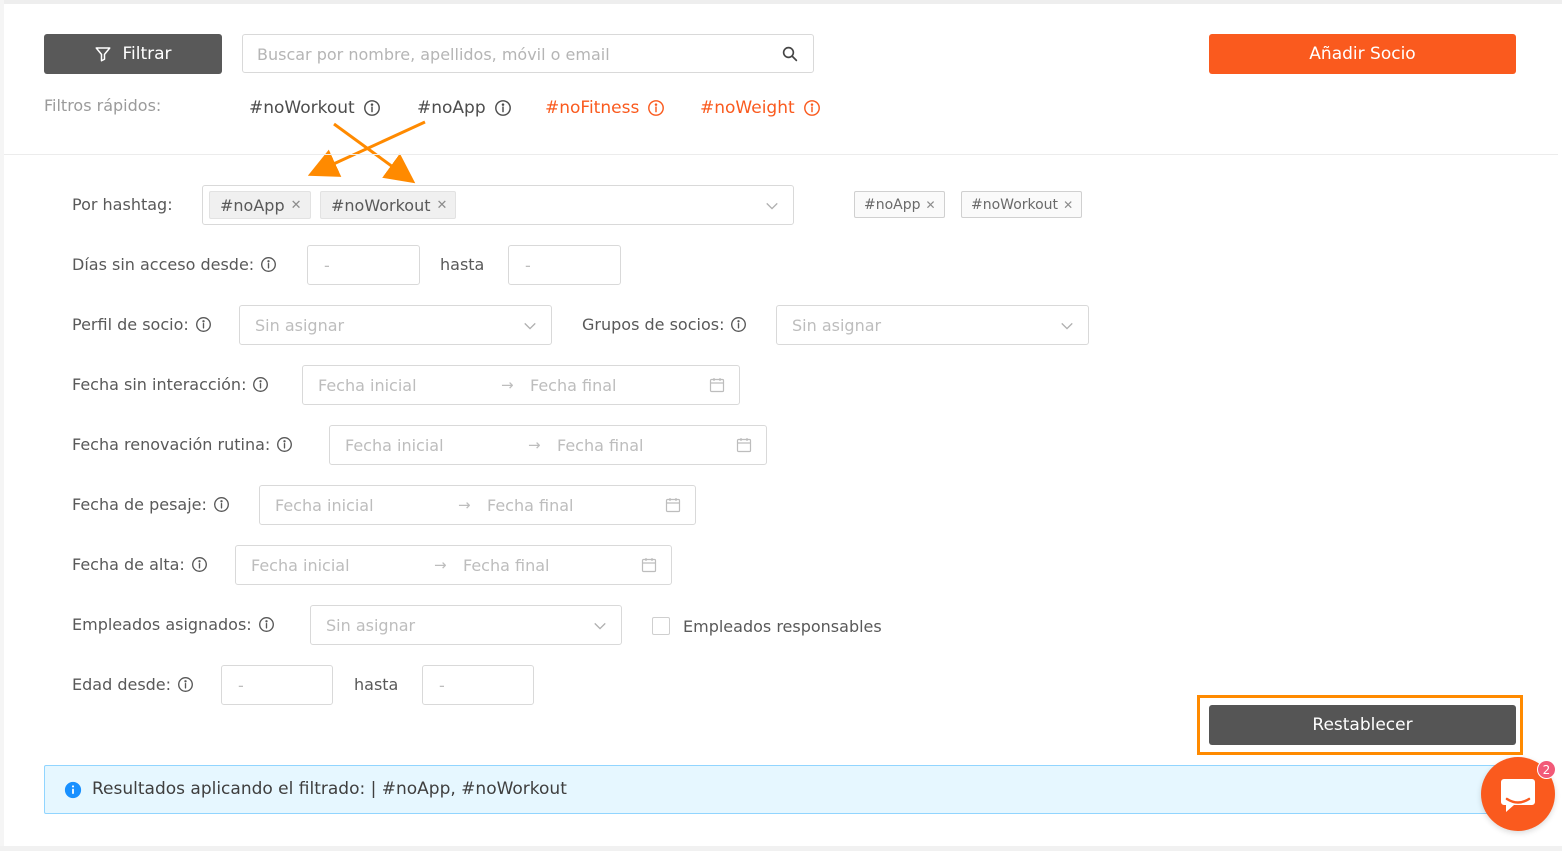 The width and height of the screenshot is (1562, 851). I want to click on quick-filter-label: #noApp, so click(451, 108).